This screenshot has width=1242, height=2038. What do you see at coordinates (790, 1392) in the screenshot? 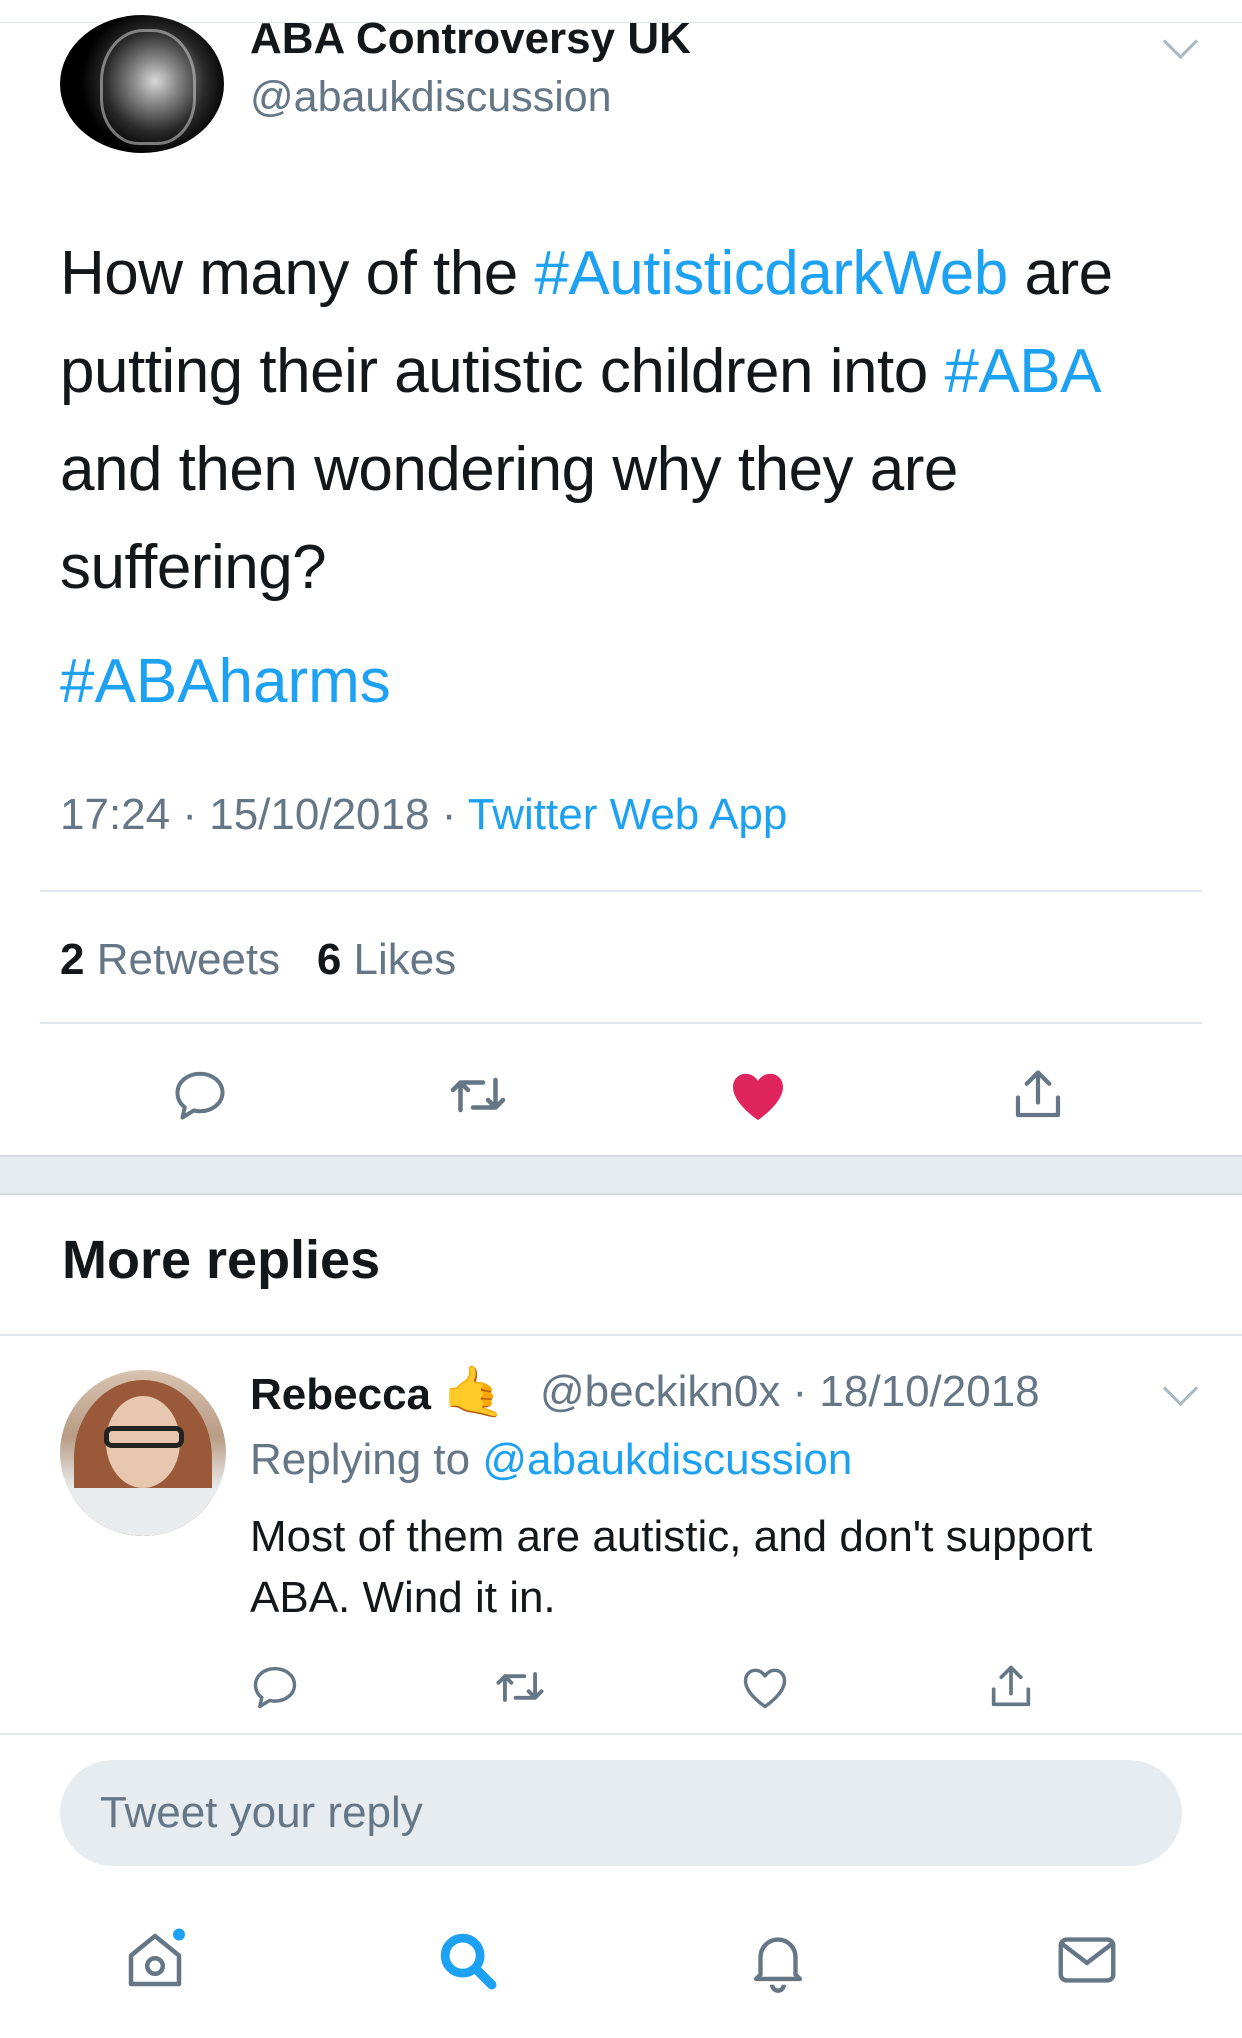
I see `reply-handle-date: @beckikn0x · 18/10/2018` at bounding box center [790, 1392].